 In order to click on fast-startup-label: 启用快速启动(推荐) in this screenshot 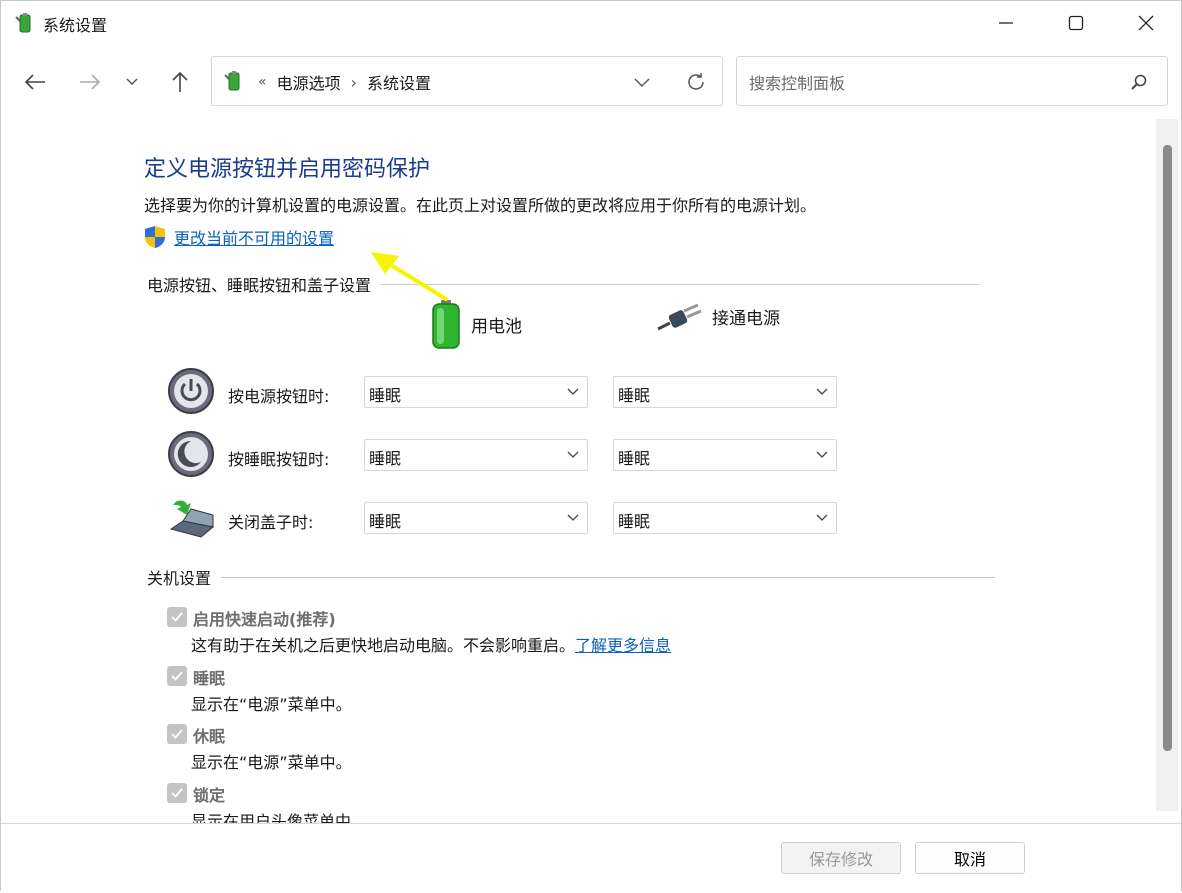, I will do `click(264, 619)`.